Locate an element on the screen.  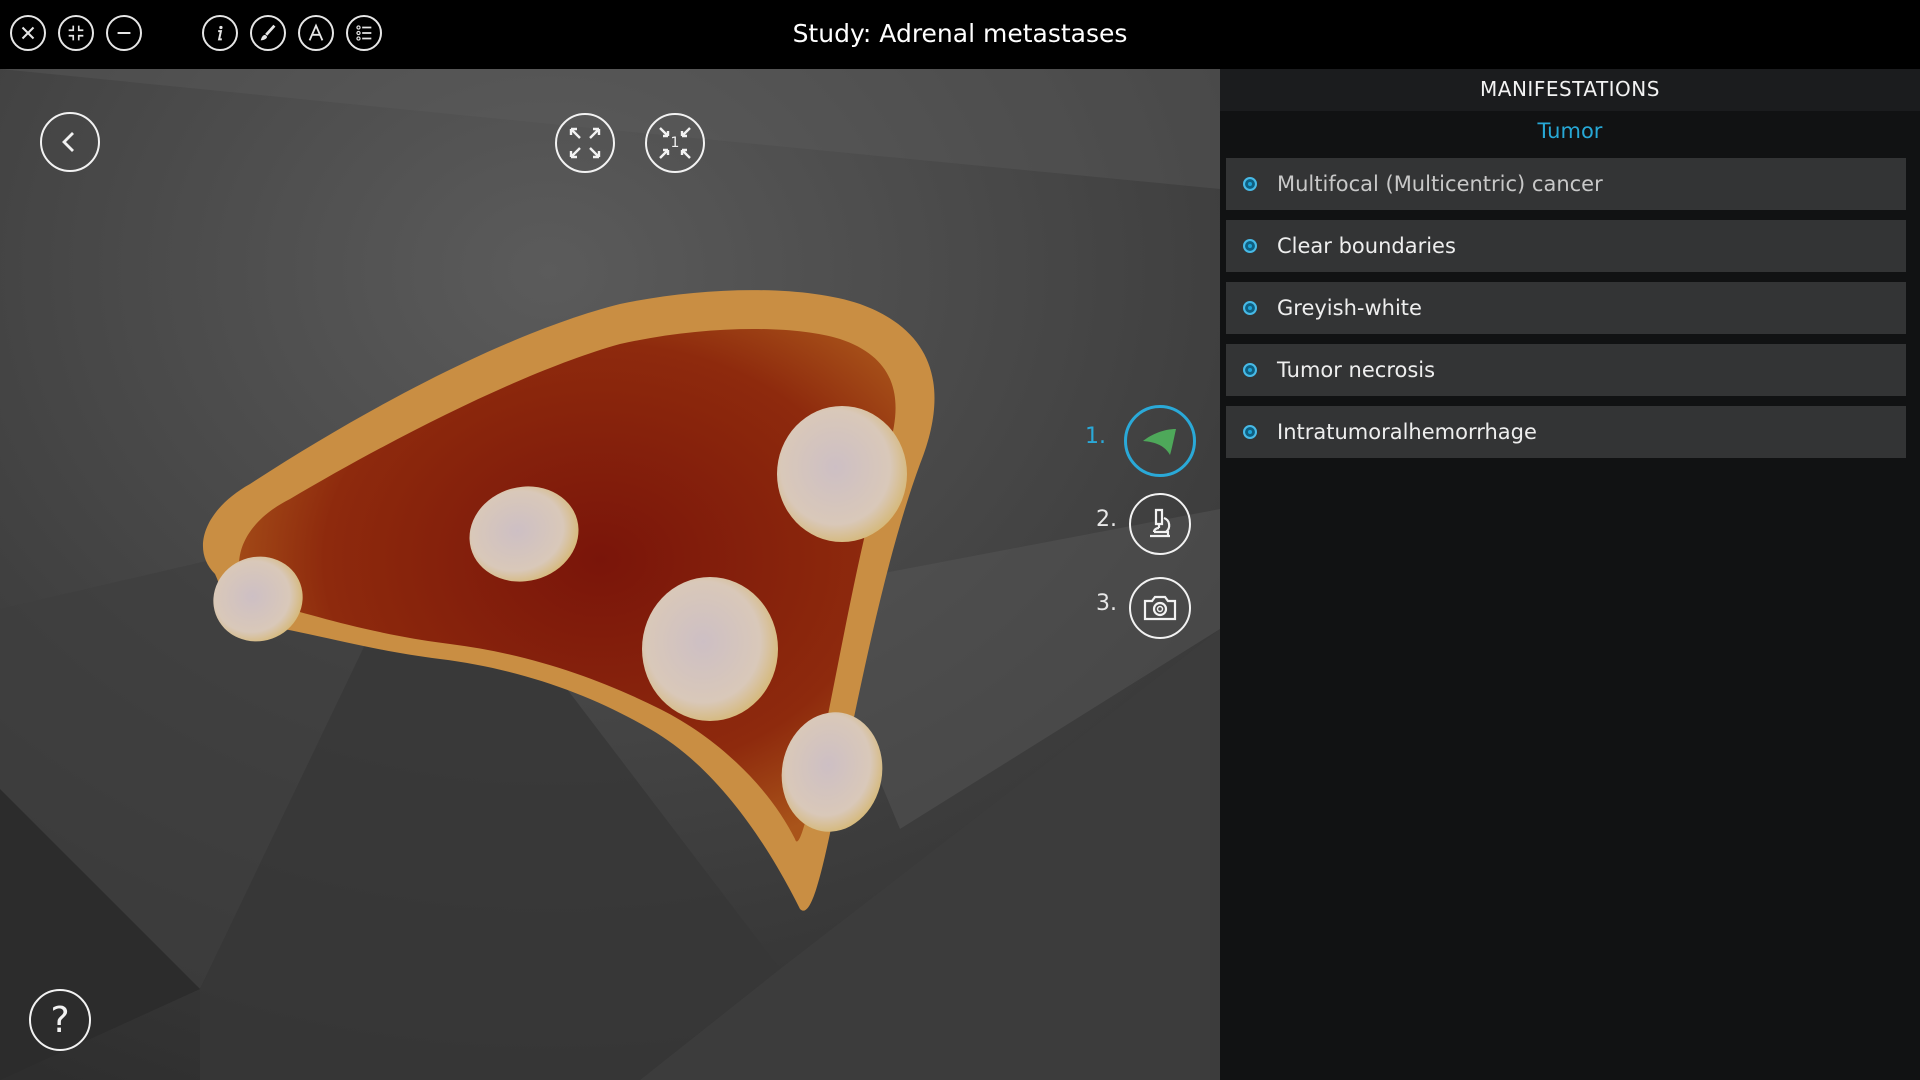
organ-icon is located at coordinates (1159, 442).